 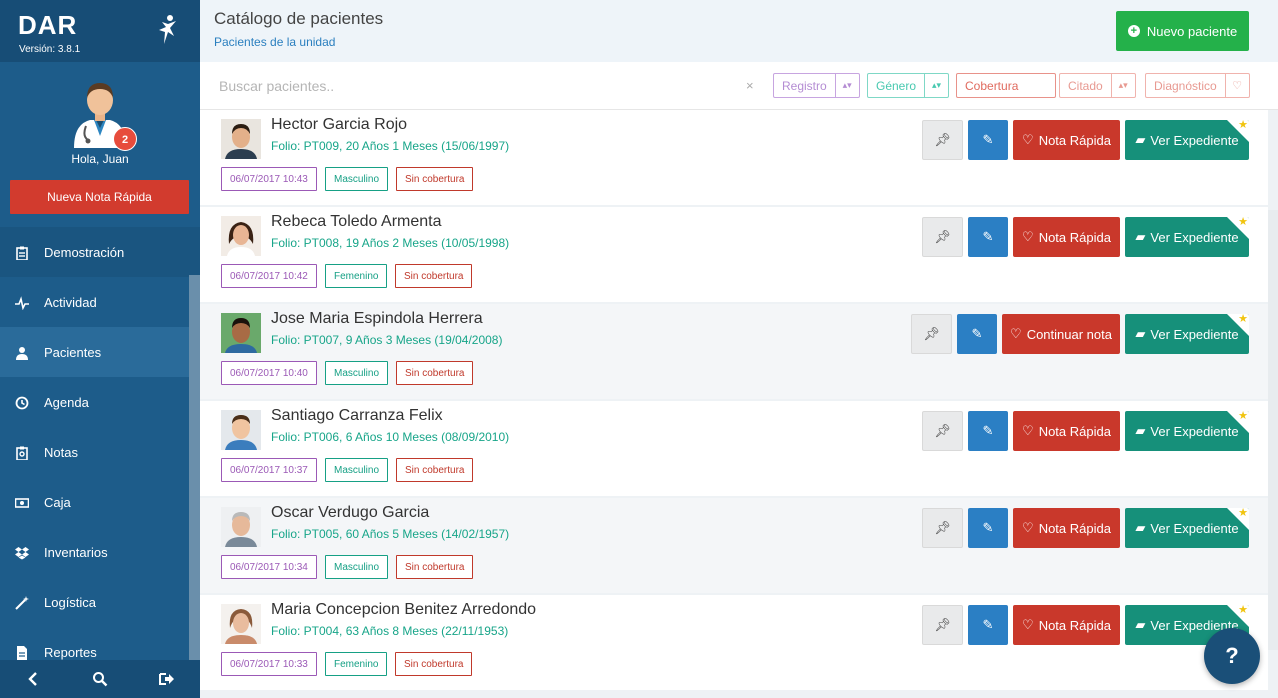 What do you see at coordinates (1069, 334) in the screenshot?
I see `continue-note-label: Continuar nota` at bounding box center [1069, 334].